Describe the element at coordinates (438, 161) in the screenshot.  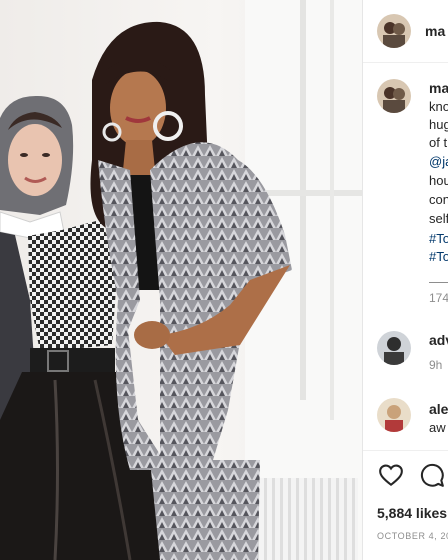
I see `caption-mention-link: @ja` at that location.